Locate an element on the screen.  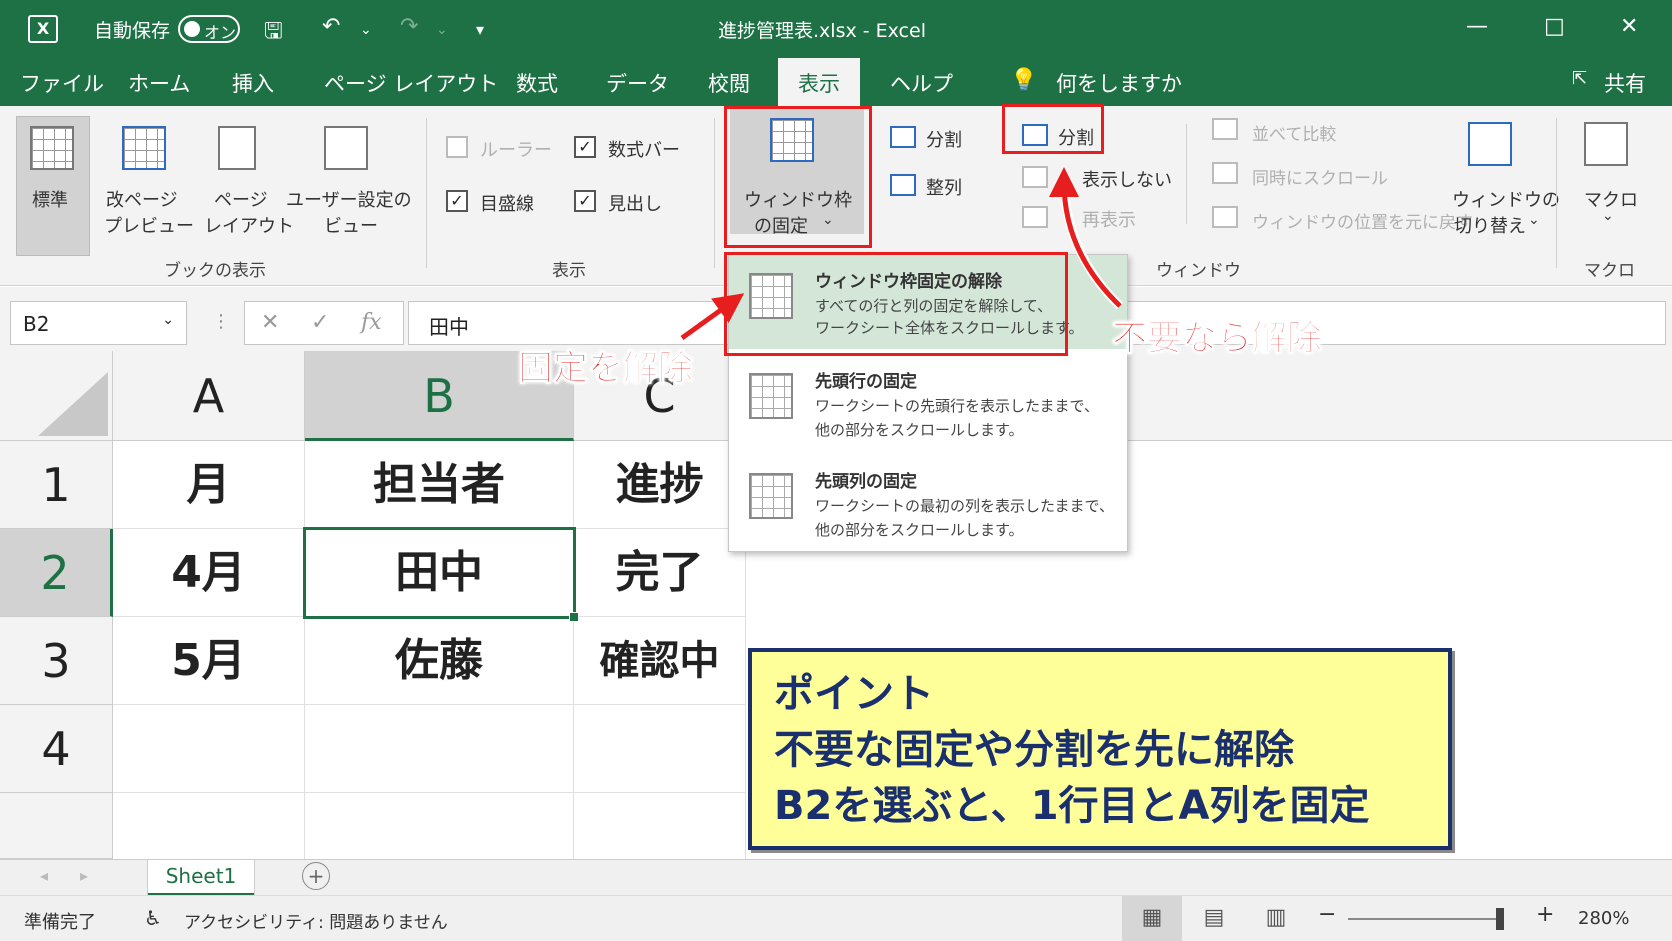
lightbulb-icon: 💡 is located at coordinates (1024, 80).